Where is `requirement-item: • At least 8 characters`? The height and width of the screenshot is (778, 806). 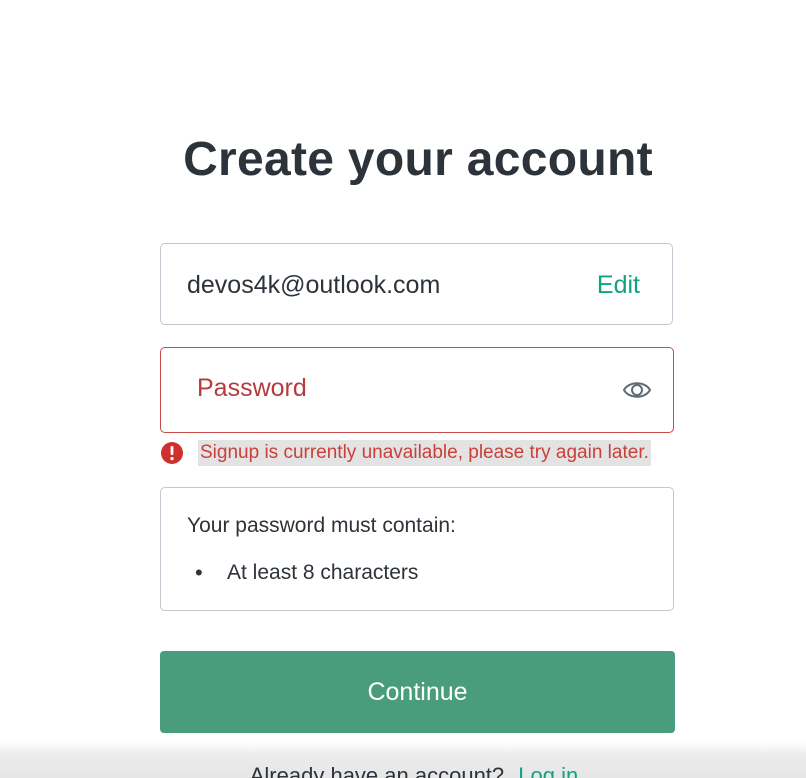 requirement-item: • At least 8 characters is located at coordinates (302, 573).